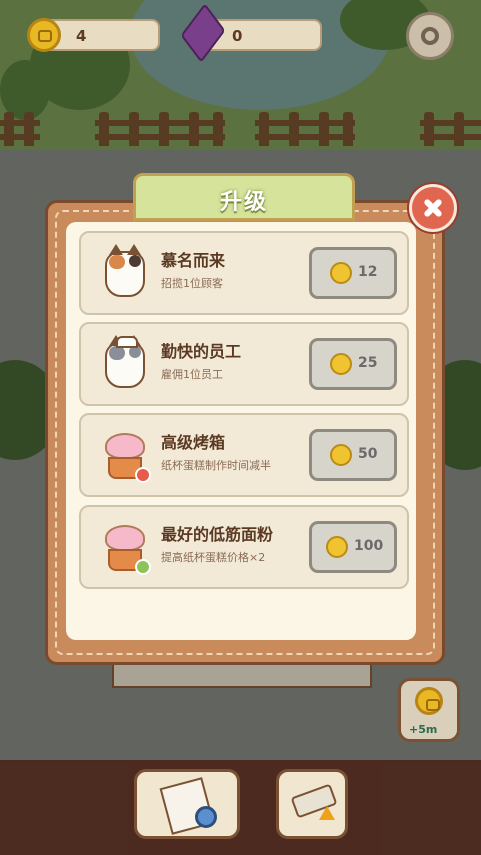 The width and height of the screenshot is (481, 855). What do you see at coordinates (126, 364) in the screenshot?
I see `chef-cat-icon` at bounding box center [126, 364].